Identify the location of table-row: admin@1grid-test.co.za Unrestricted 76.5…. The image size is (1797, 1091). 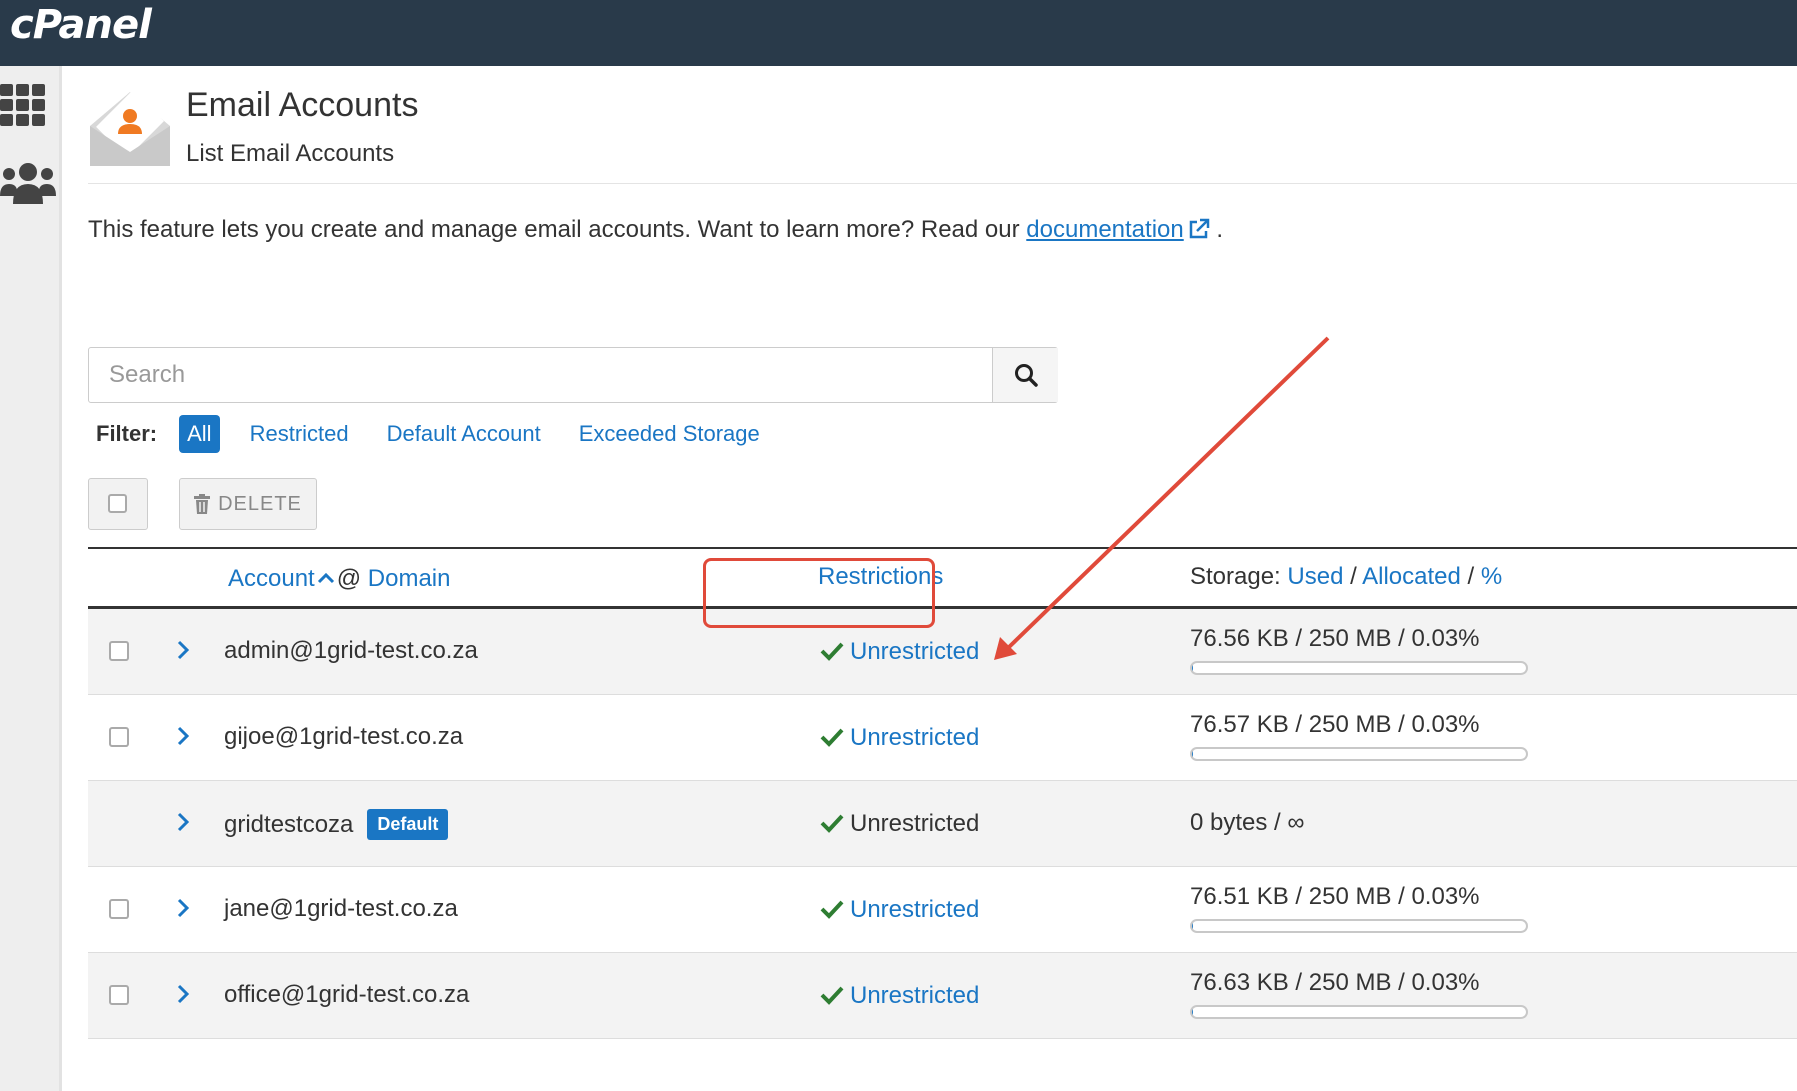
(942, 652).